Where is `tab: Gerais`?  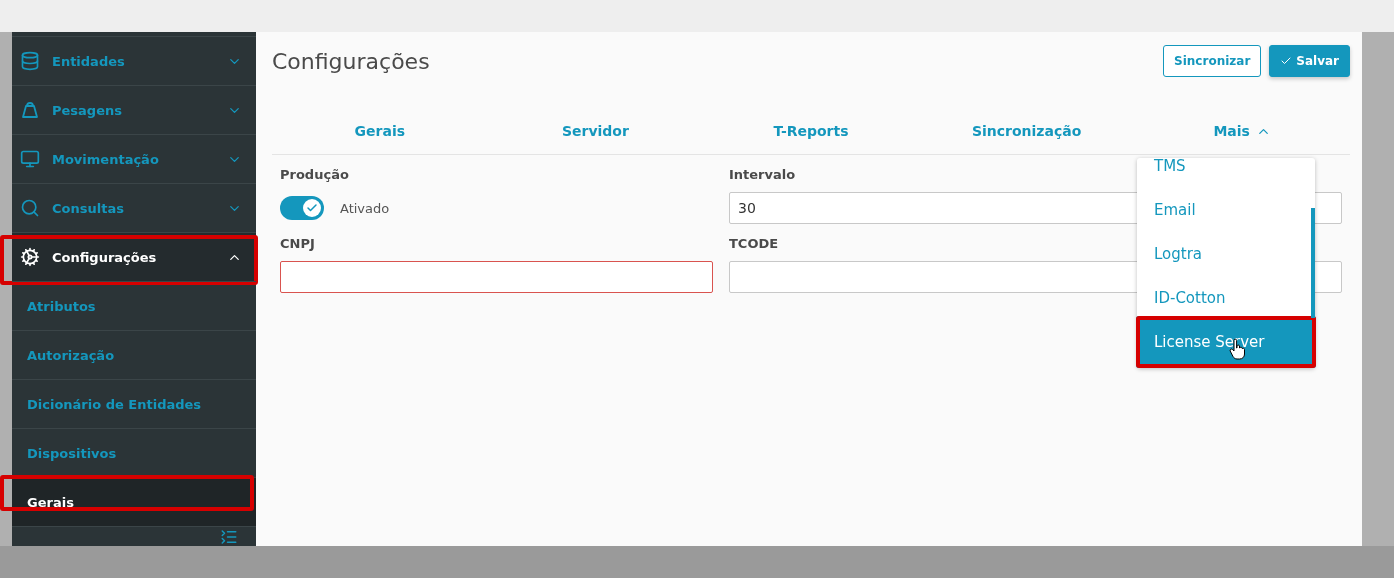 tab: Gerais is located at coordinates (380, 132).